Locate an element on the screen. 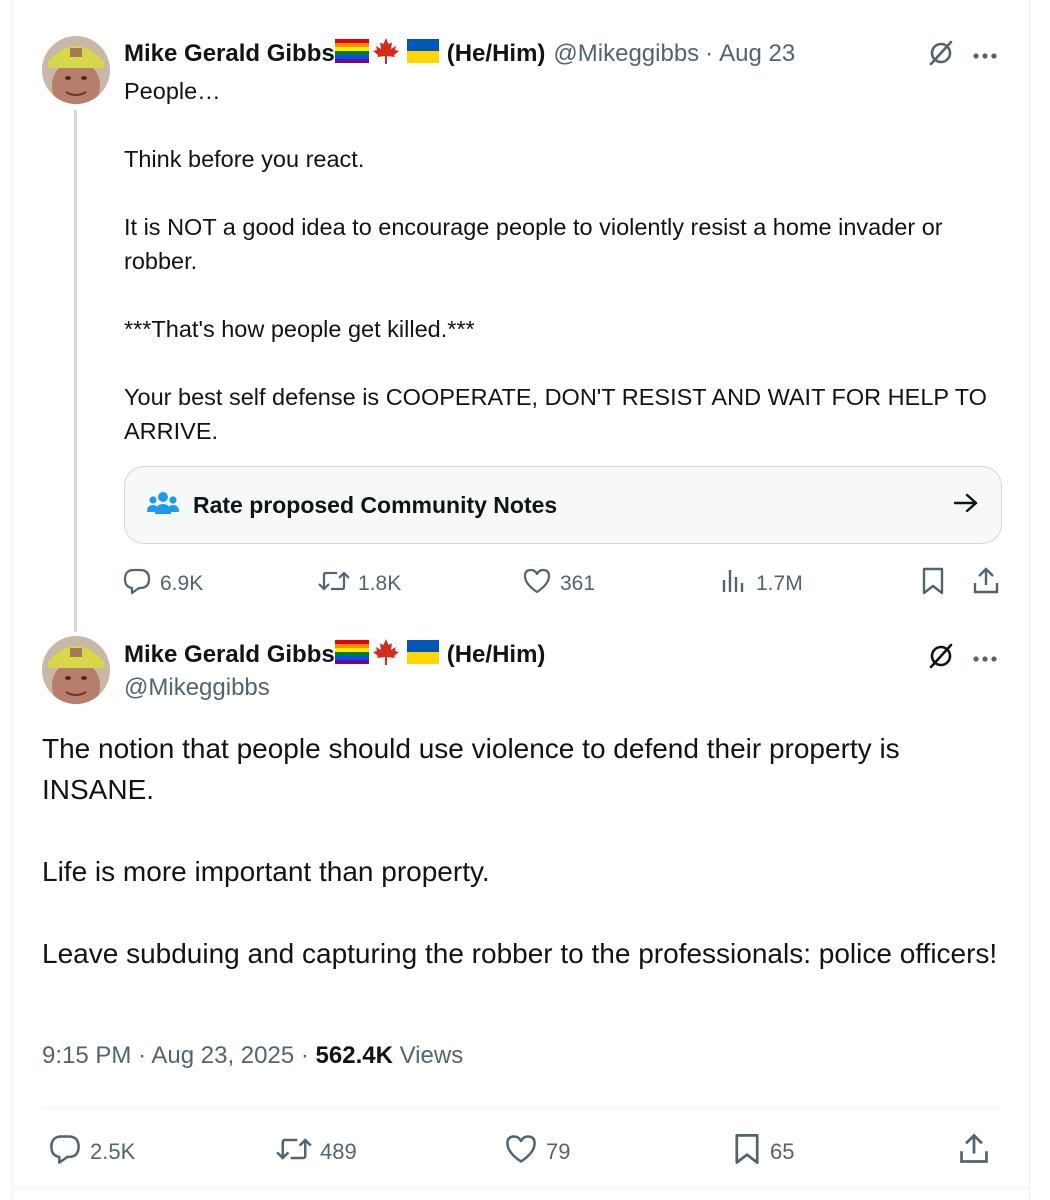 The image size is (1050, 1200). reply-button: 6.9K is located at coordinates (162, 584).